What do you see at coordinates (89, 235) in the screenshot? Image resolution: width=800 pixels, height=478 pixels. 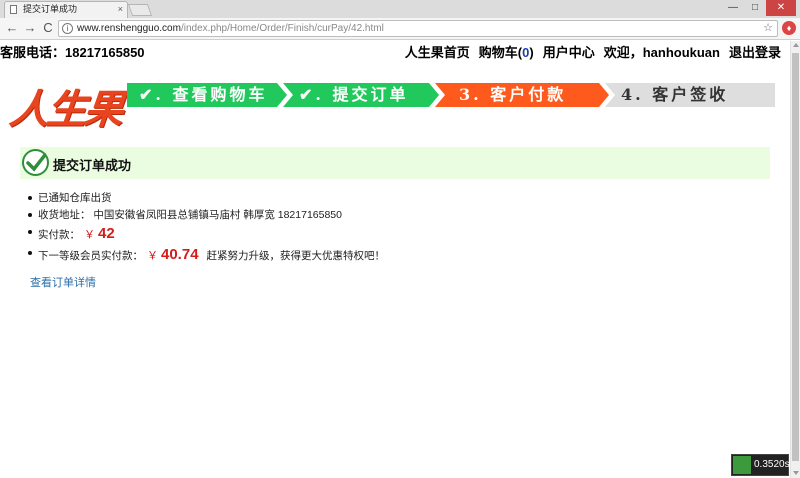 I see `paid-currency: ￥` at bounding box center [89, 235].